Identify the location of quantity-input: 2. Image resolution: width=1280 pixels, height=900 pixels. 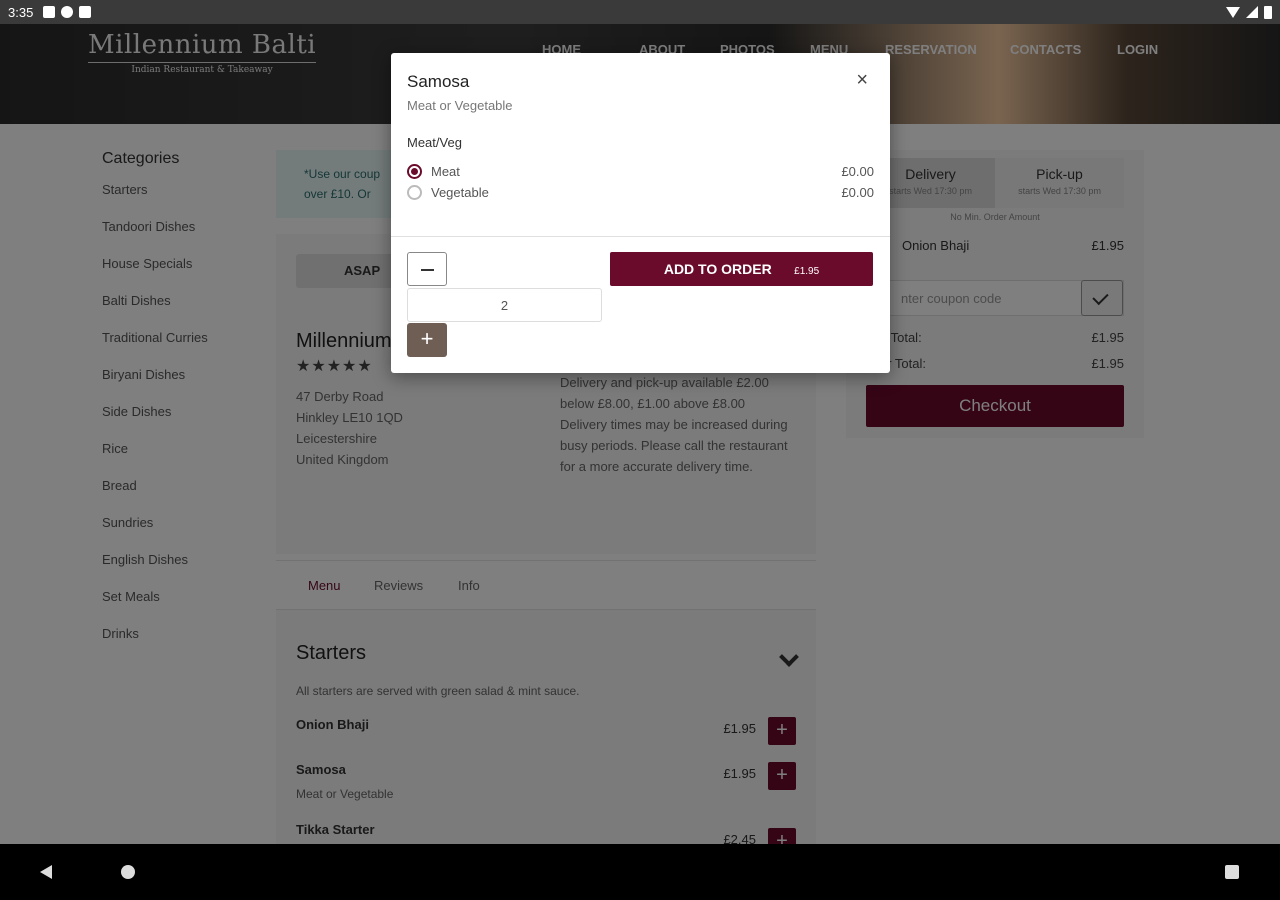
(504, 305).